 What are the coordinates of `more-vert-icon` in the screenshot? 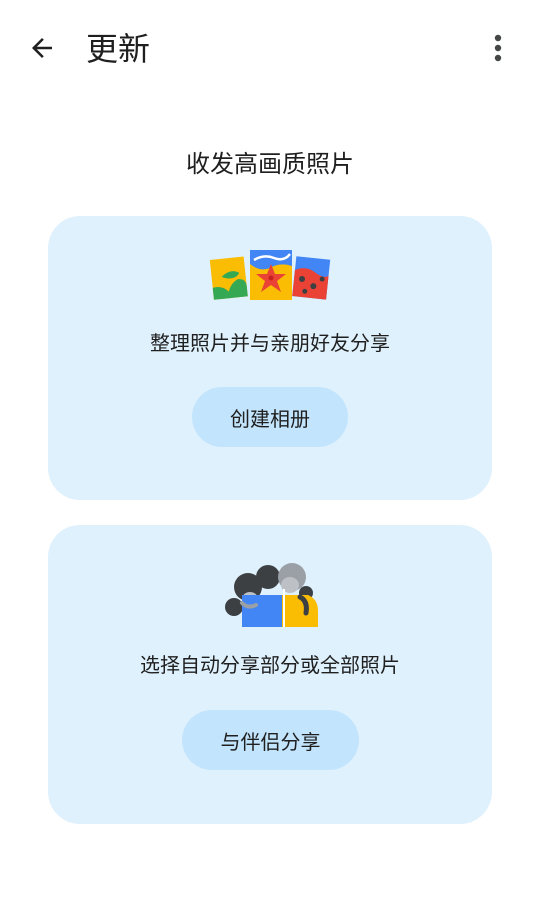 It's located at (498, 48).